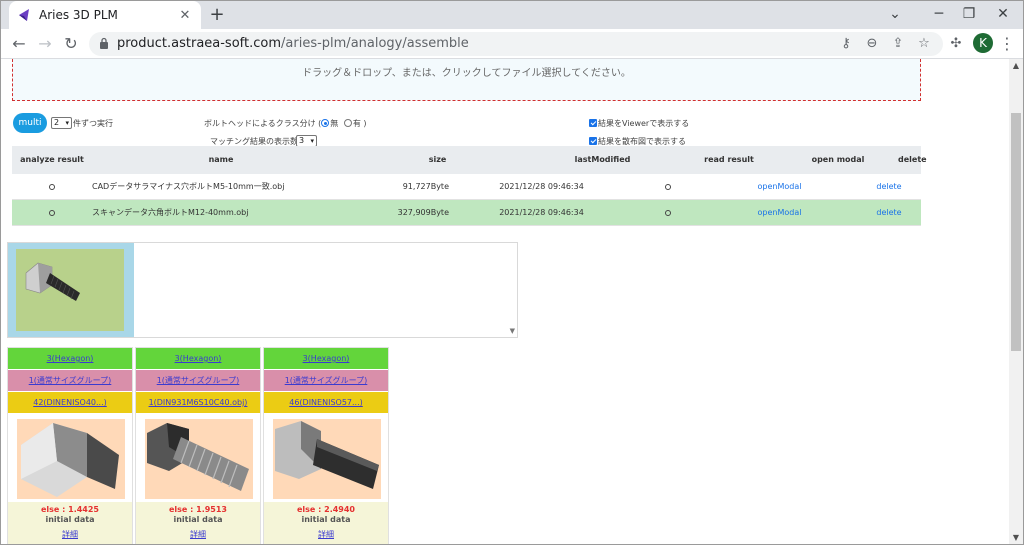 The image size is (1024, 545). Describe the element at coordinates (302, 140) in the screenshot. I see `match-count-value: 3` at that location.